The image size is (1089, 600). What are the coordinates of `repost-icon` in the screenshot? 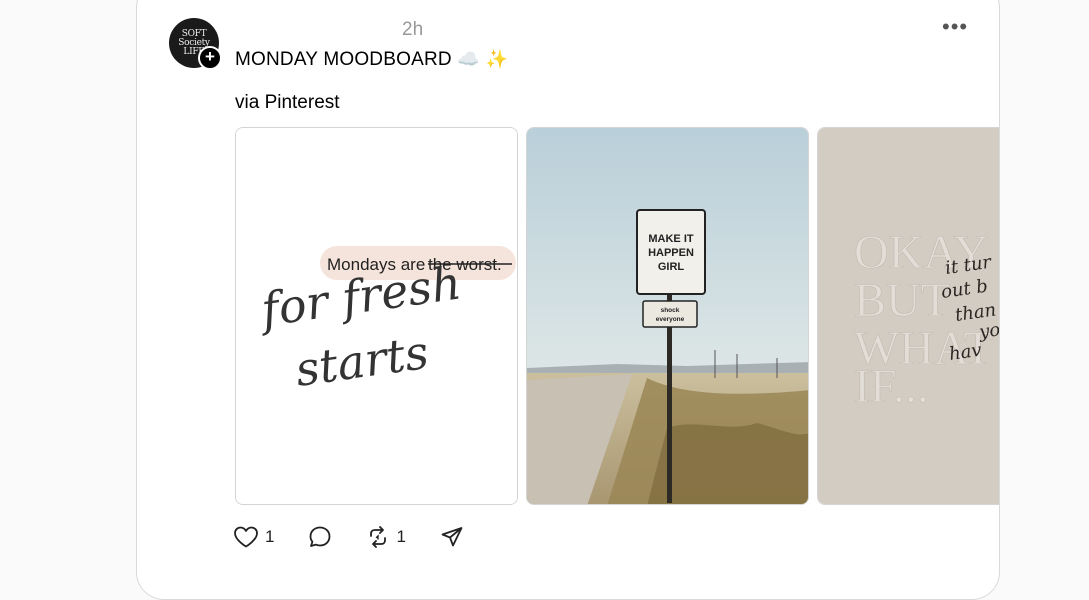 It's located at (378, 537).